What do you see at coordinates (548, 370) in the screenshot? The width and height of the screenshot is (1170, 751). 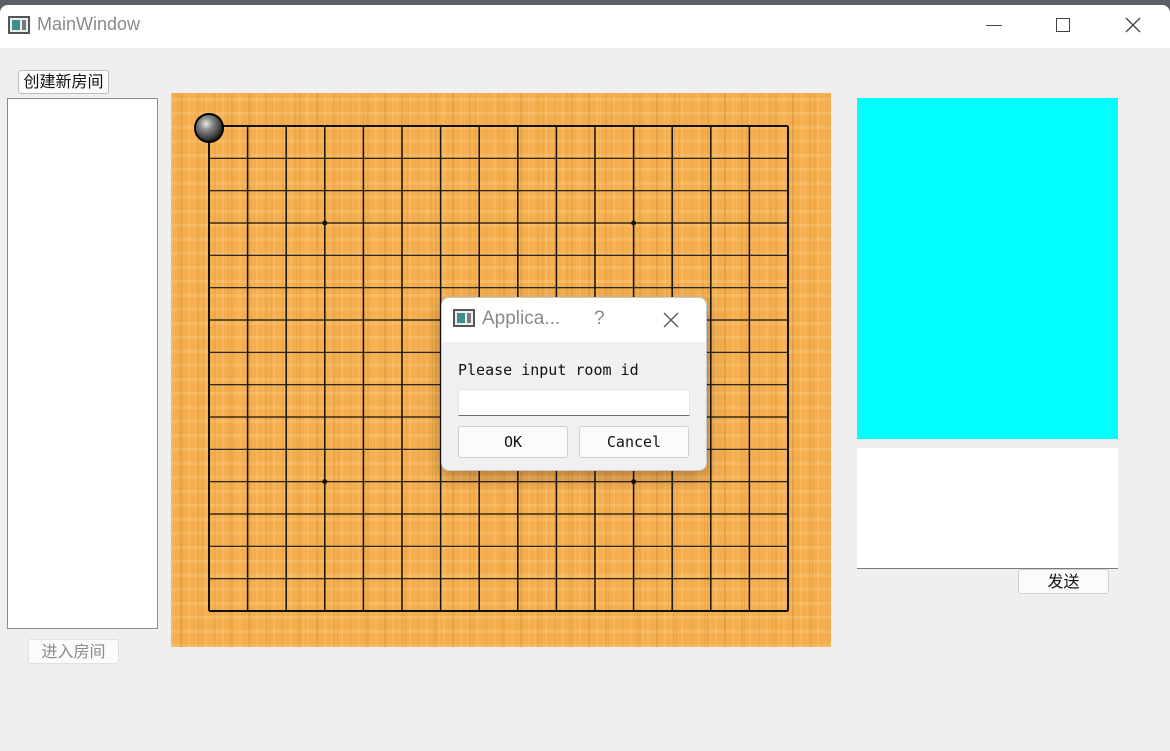 I see `room-id-label: Please input room id` at bounding box center [548, 370].